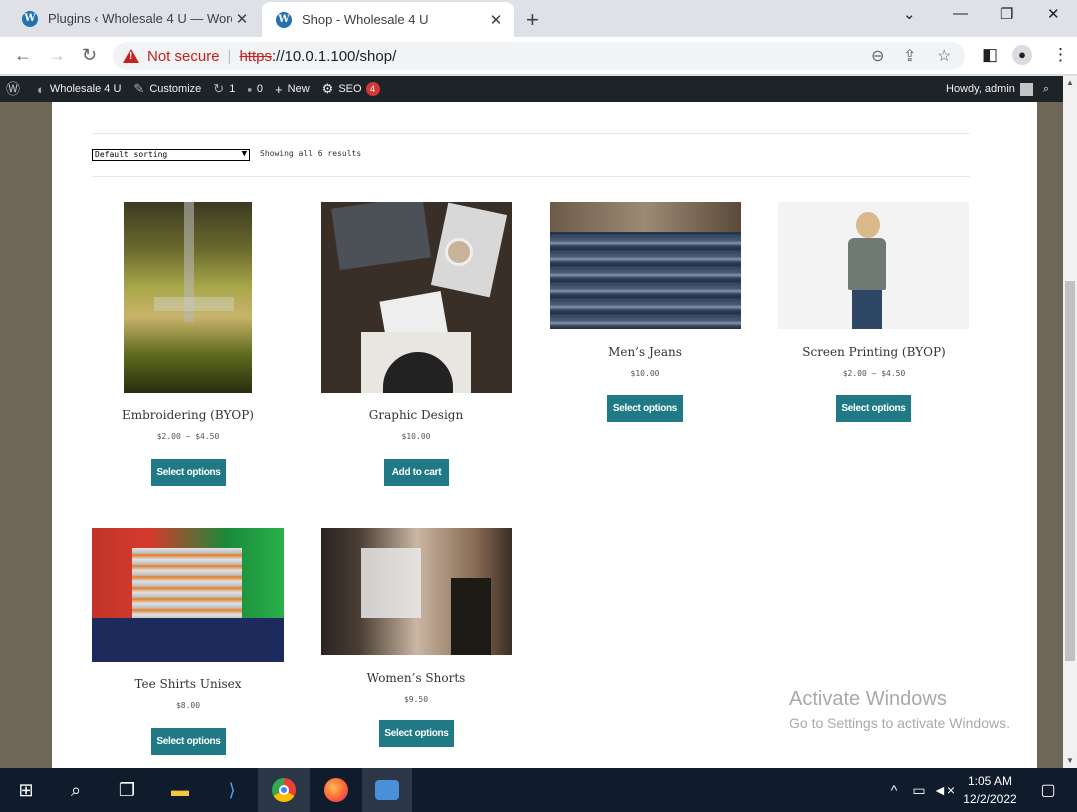 This screenshot has height=812, width=1077. Describe the element at coordinates (873, 265) in the screenshot. I see `product-image-screen-printing` at that location.